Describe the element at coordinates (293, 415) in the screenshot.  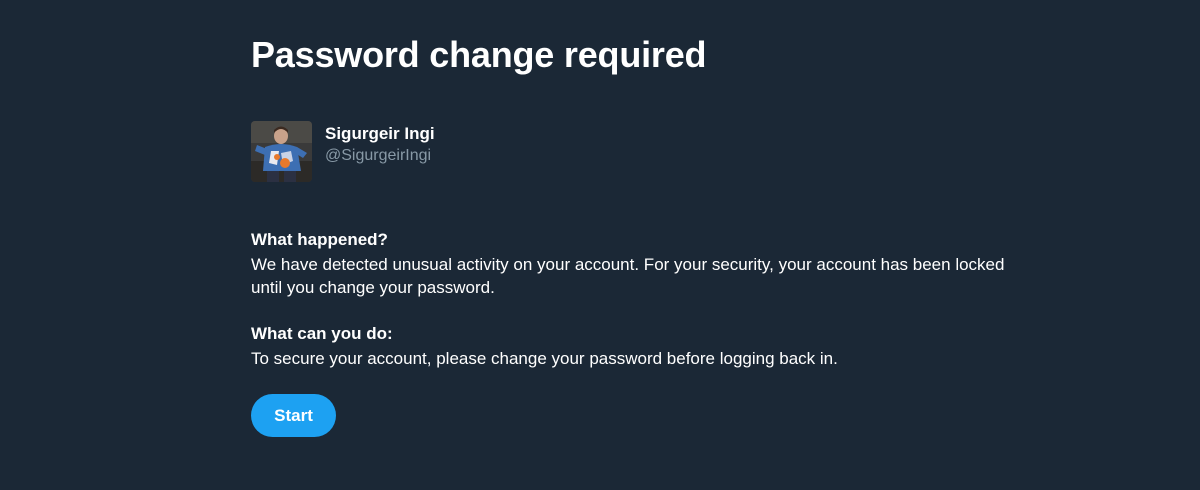
I see `start-button: Start` at that location.